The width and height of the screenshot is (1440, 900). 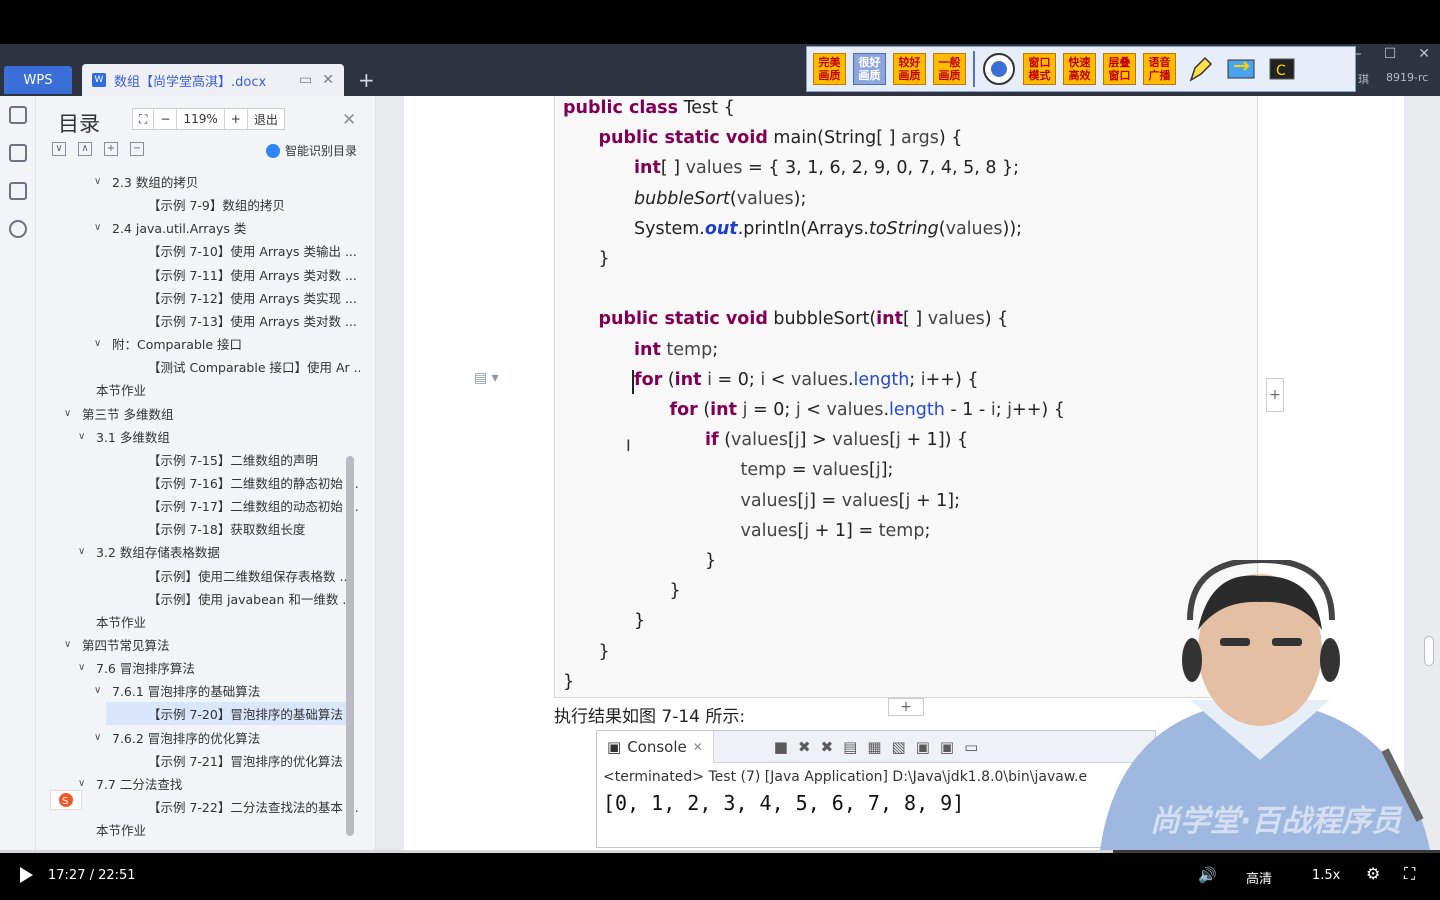 I want to click on toc-item: ∨ 7.6.2 冒泡排序的优化算法, so click(x=148, y=737).